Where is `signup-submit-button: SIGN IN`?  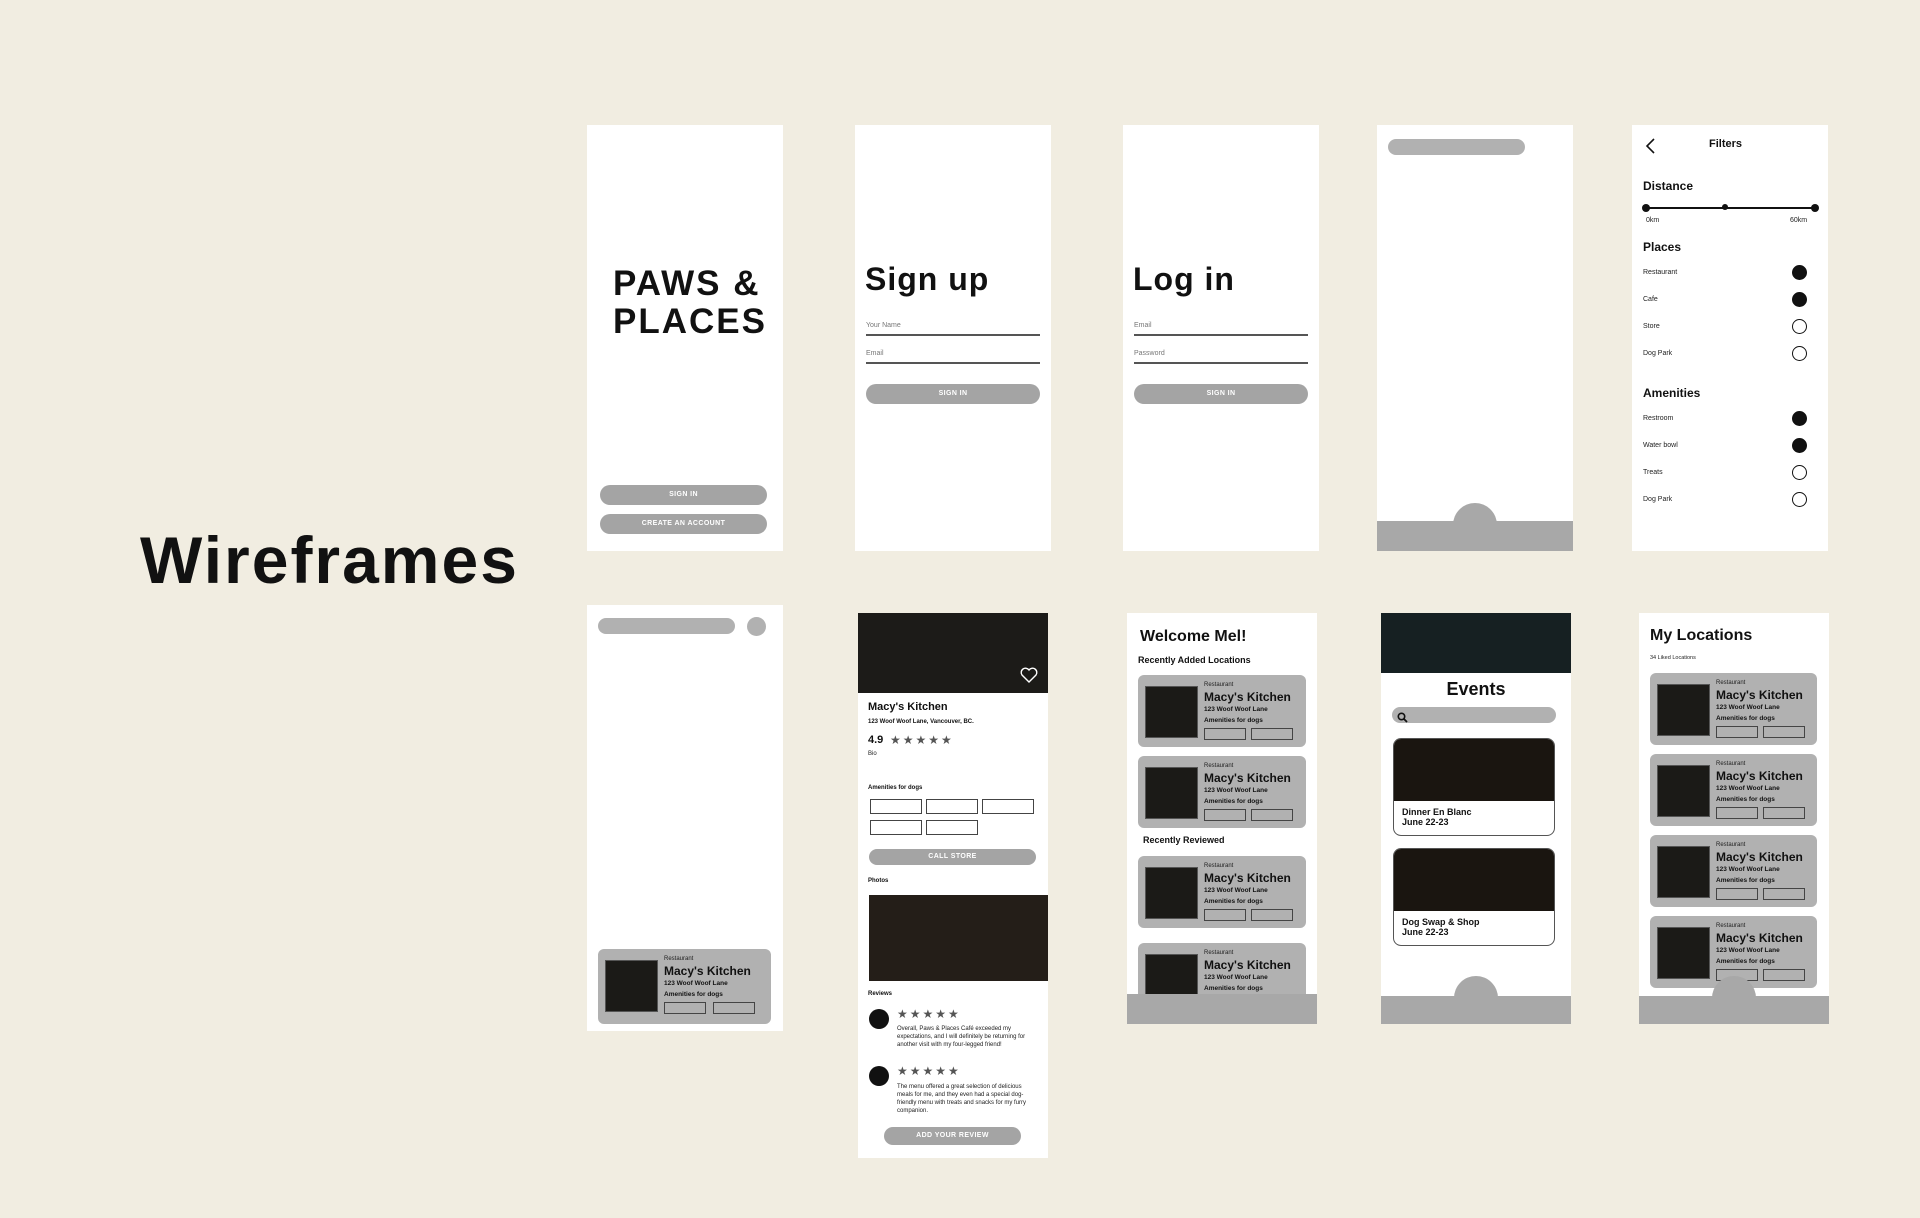
signup-submit-button: SIGN IN is located at coordinates (953, 394).